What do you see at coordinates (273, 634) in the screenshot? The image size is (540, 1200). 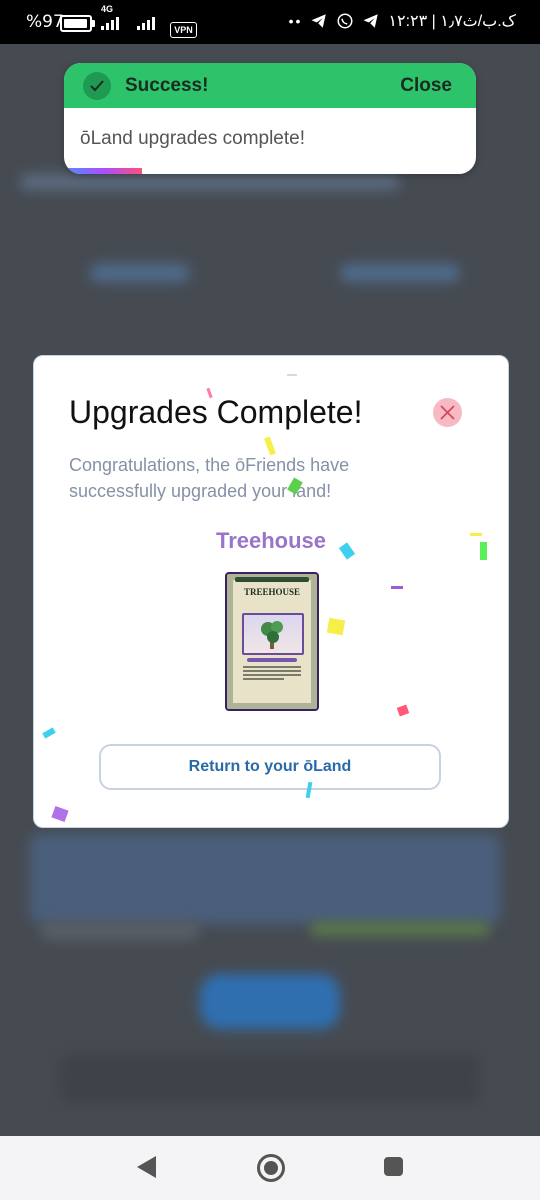 I see `treehouse-image` at bounding box center [273, 634].